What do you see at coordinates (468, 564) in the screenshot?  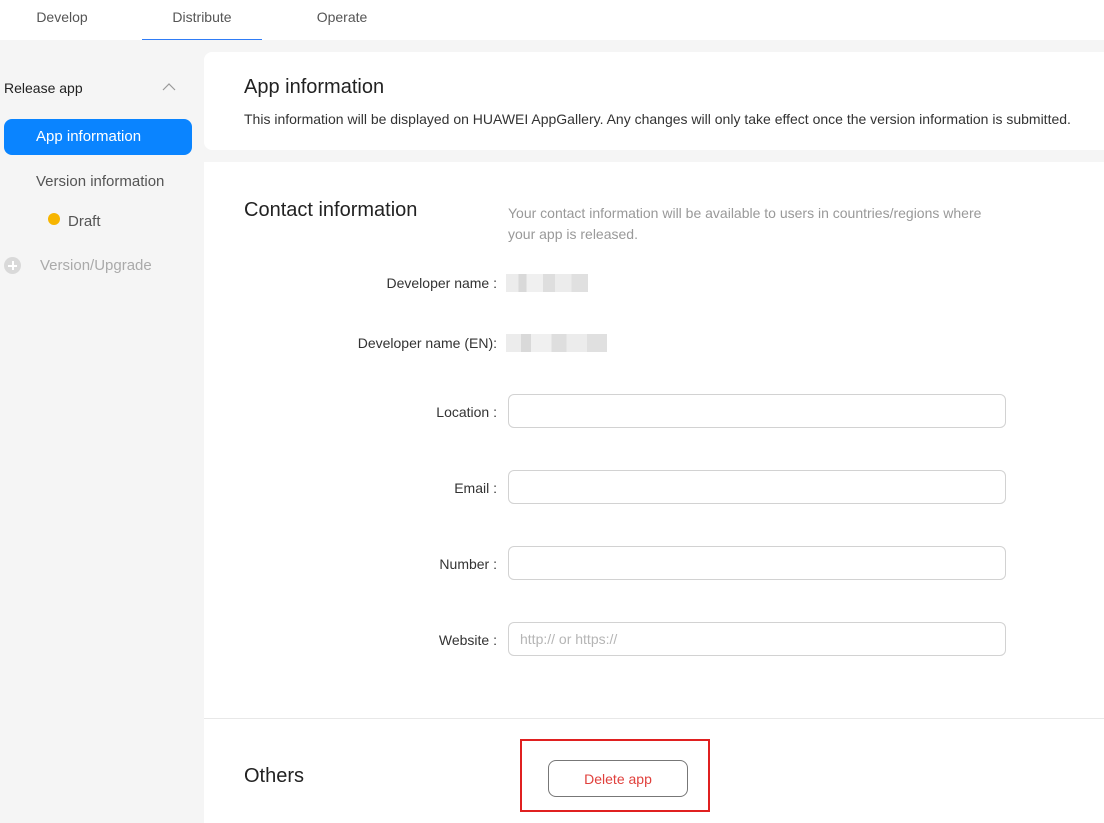 I see `number-label: Number :` at bounding box center [468, 564].